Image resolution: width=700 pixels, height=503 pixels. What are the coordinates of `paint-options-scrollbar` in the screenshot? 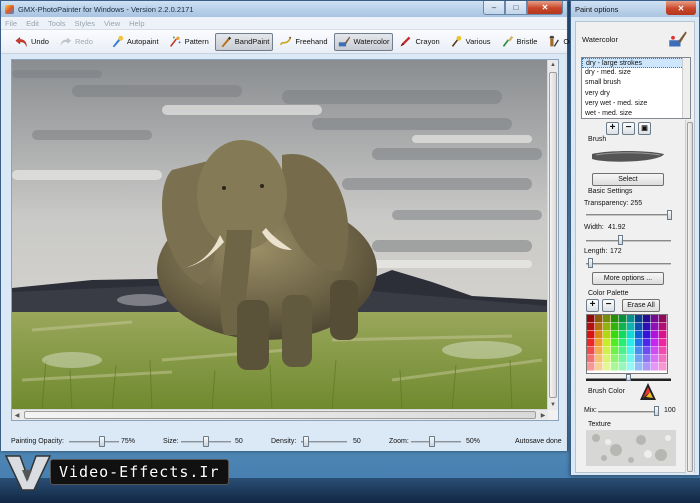 It's located at (689, 297).